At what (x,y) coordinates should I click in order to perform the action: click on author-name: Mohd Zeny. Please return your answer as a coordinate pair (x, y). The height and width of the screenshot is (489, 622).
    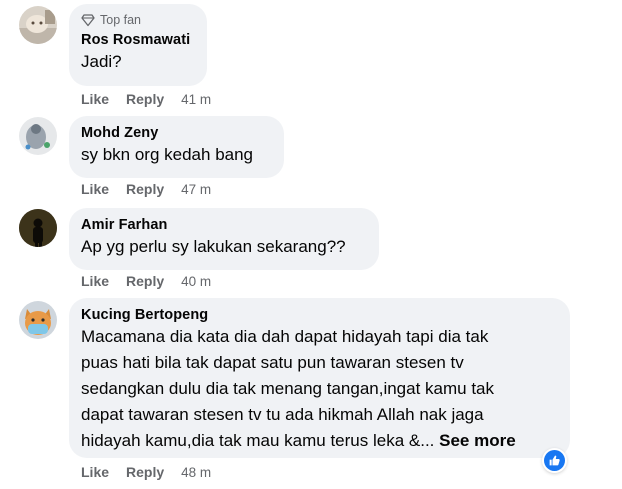
    Looking at the image, I should click on (176, 133).